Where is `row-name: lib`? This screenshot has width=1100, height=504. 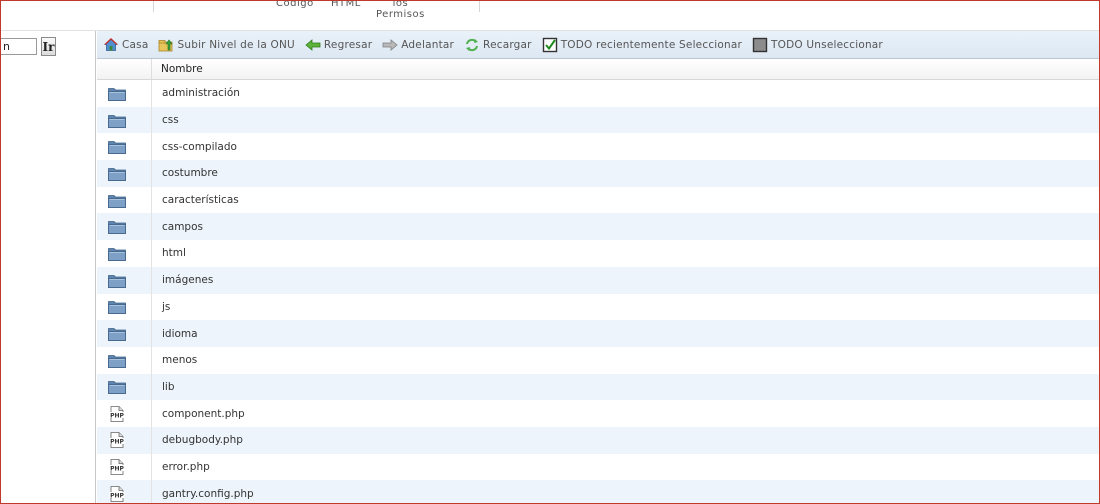 row-name: lib is located at coordinates (626, 387).